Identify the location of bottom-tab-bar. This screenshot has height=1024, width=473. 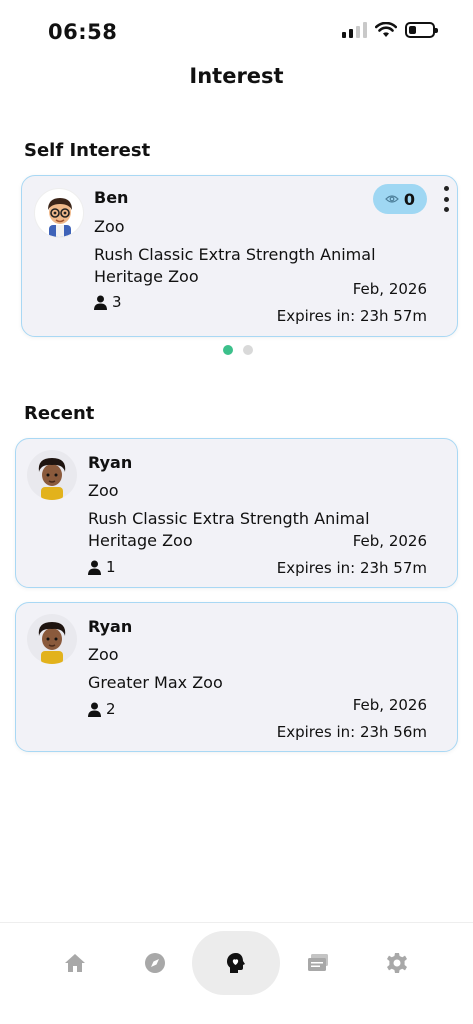
(236, 973).